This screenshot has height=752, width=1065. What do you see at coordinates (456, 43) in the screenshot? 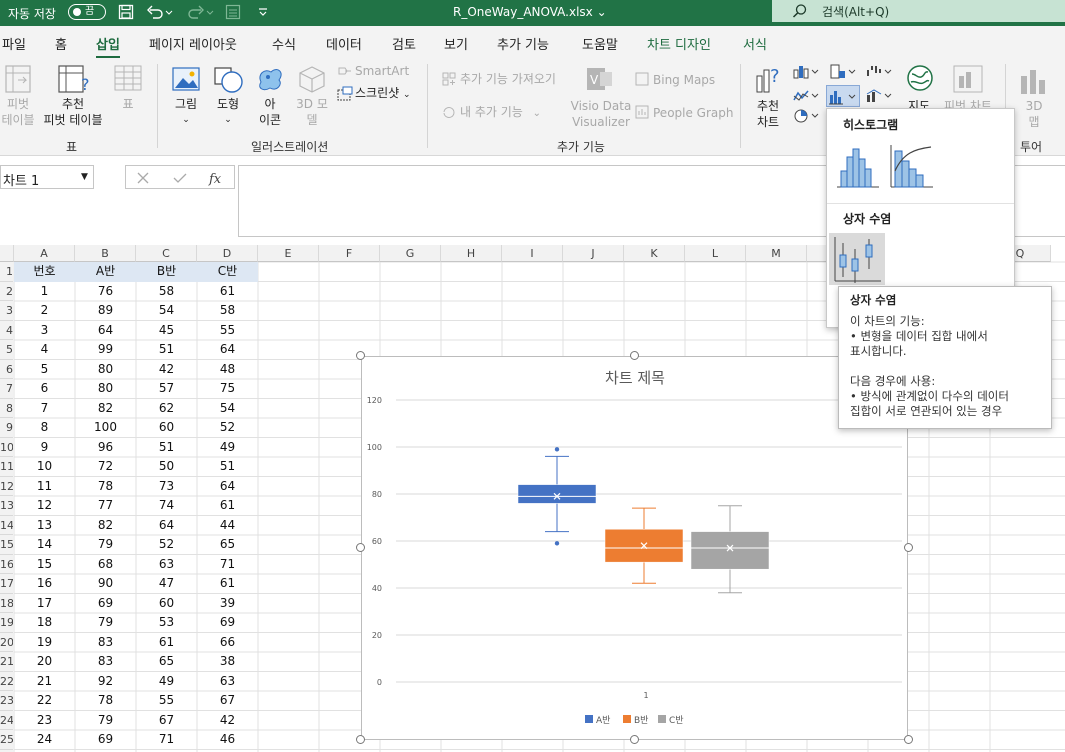
I see `tab-view: 보기` at bounding box center [456, 43].